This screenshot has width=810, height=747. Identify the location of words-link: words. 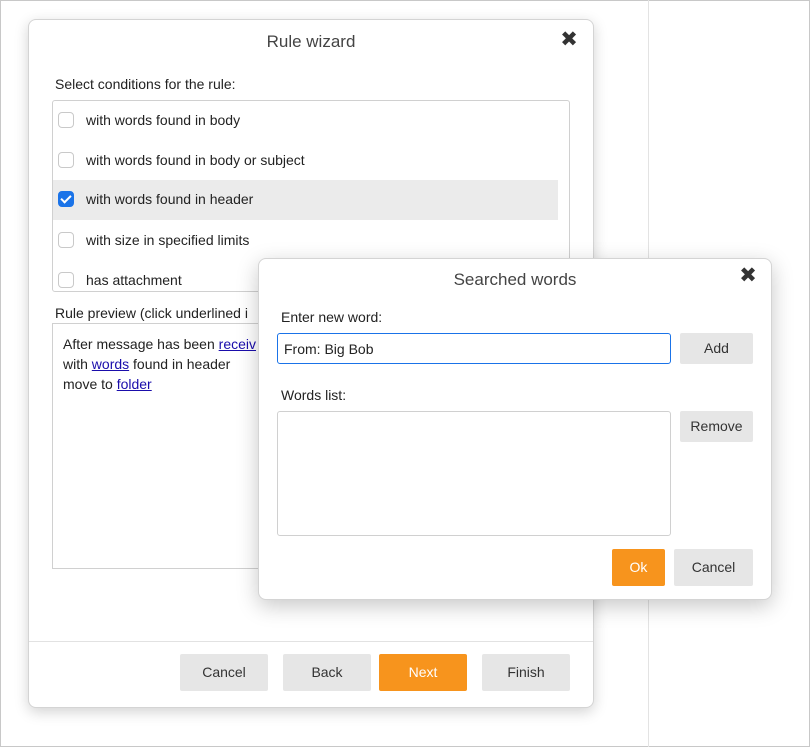
(110, 364).